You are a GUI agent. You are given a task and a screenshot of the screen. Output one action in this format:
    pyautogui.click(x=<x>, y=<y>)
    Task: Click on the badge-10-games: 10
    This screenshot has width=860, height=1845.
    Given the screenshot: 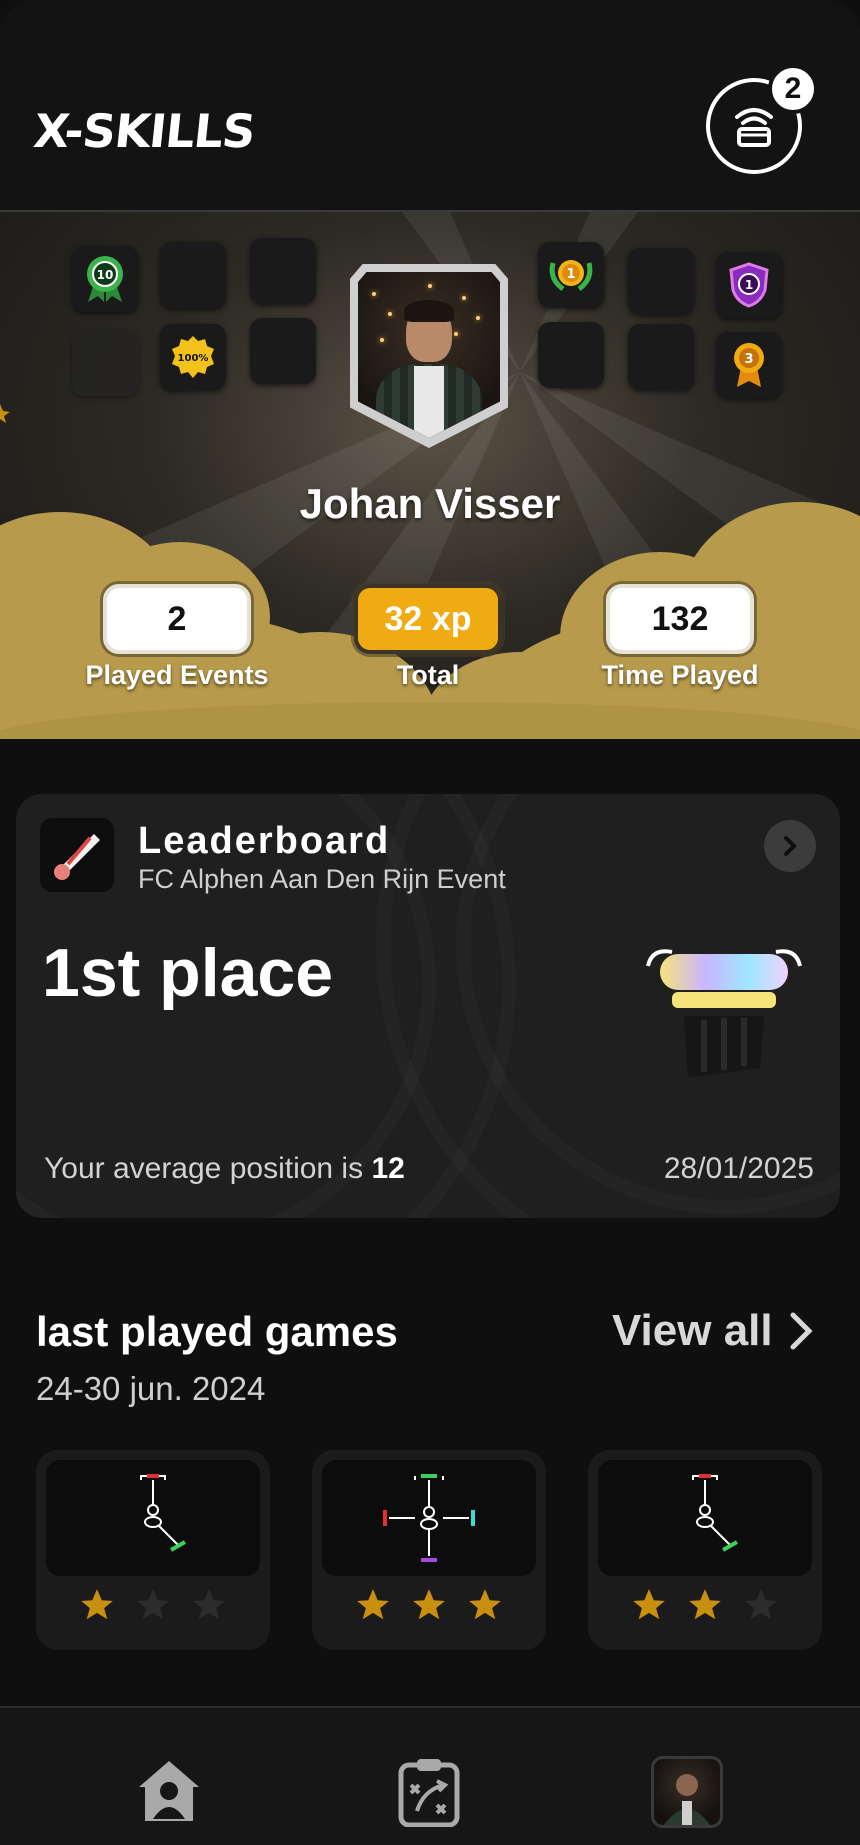 What is the action you would take?
    pyautogui.click(x=105, y=279)
    